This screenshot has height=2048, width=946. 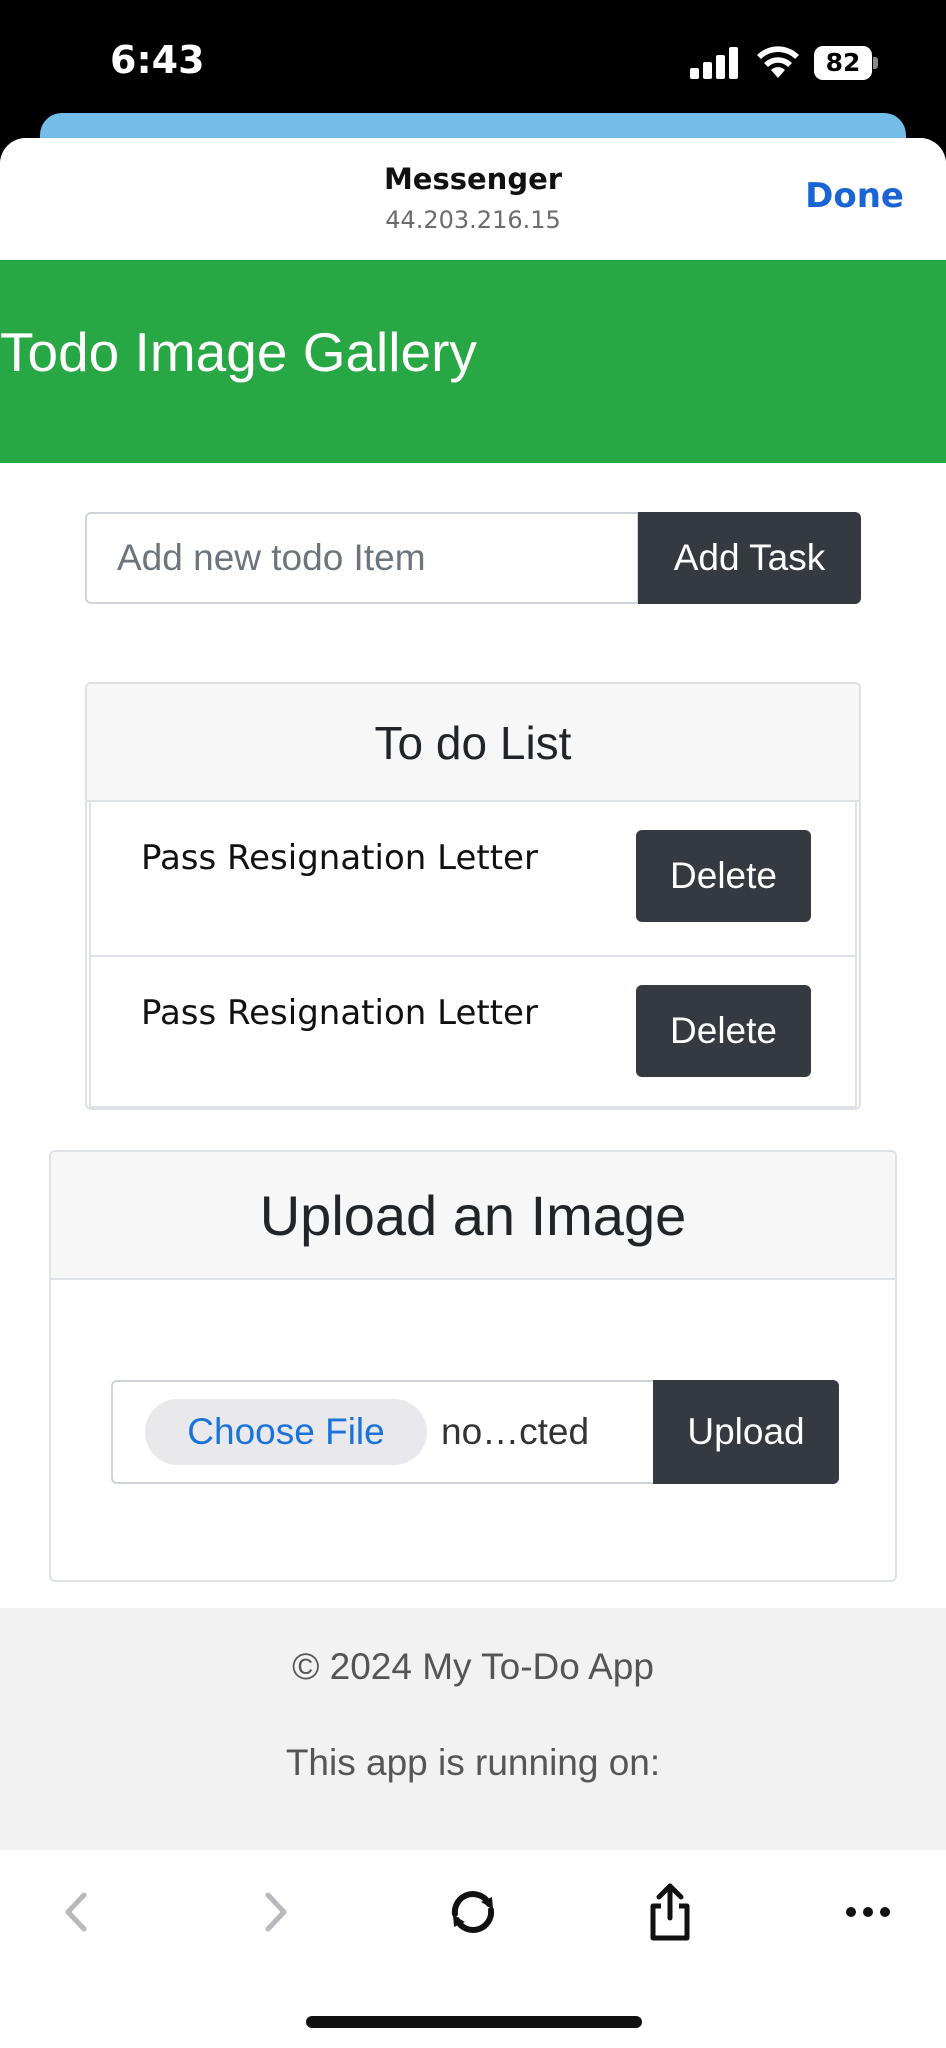 What do you see at coordinates (276, 1912) in the screenshot?
I see `forward-arrow-icon` at bounding box center [276, 1912].